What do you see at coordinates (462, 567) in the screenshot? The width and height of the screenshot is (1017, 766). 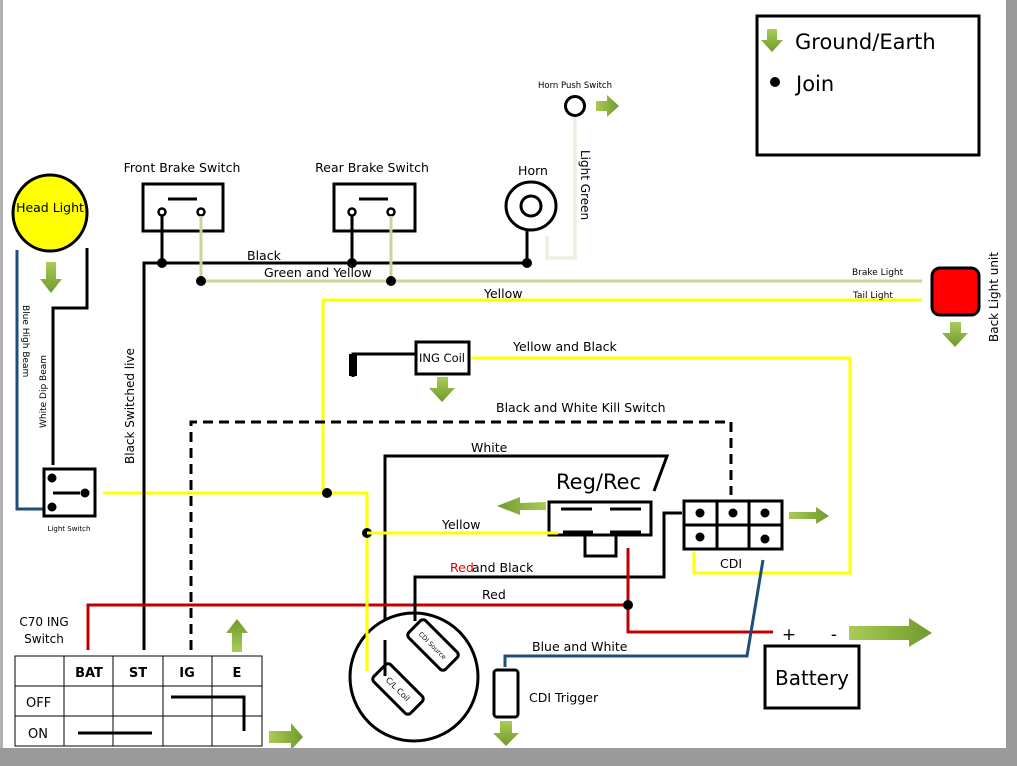 I see `label-red-and-black-red: Red` at bounding box center [462, 567].